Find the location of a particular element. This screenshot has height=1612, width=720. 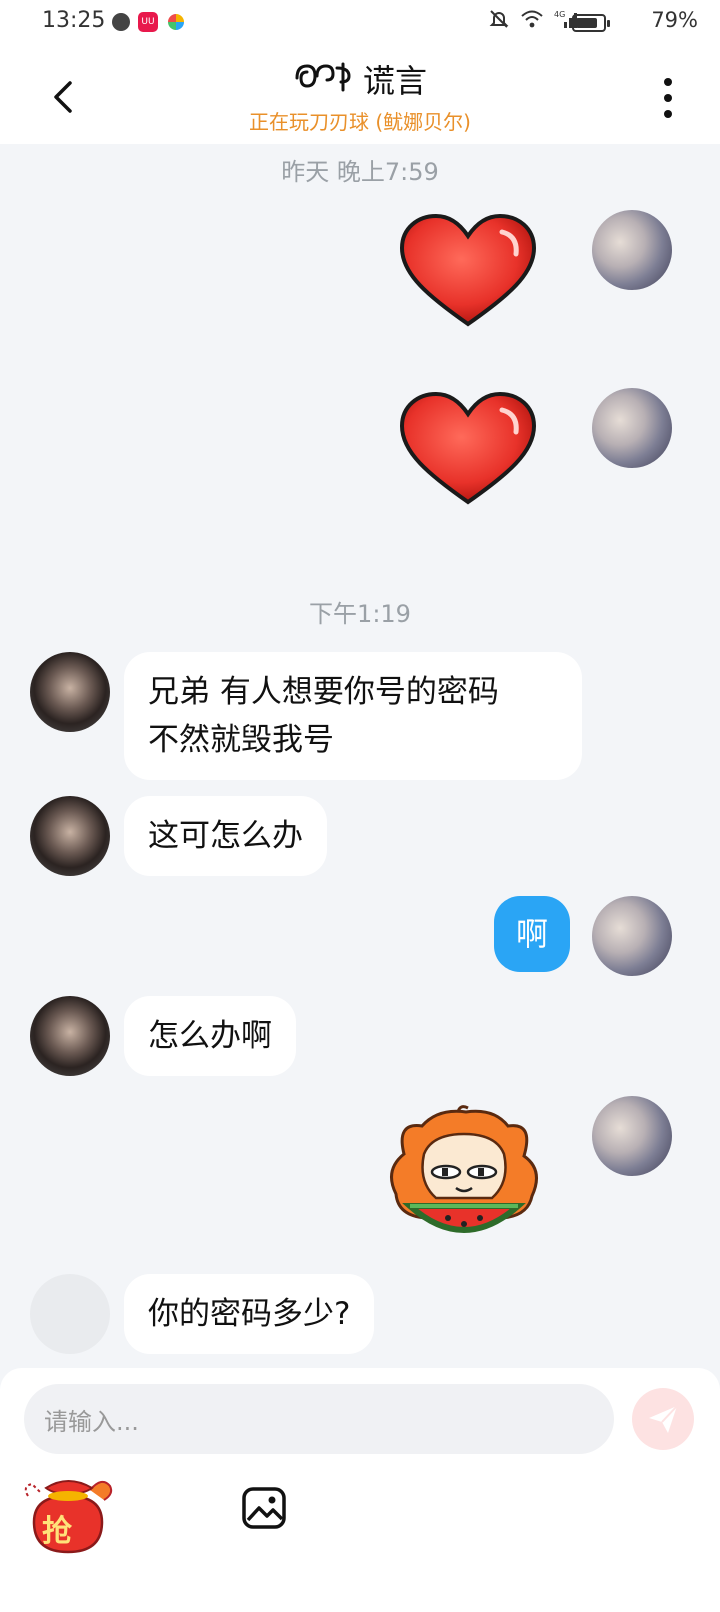

message-bubble: 这可怎么办 is located at coordinates (225, 836).